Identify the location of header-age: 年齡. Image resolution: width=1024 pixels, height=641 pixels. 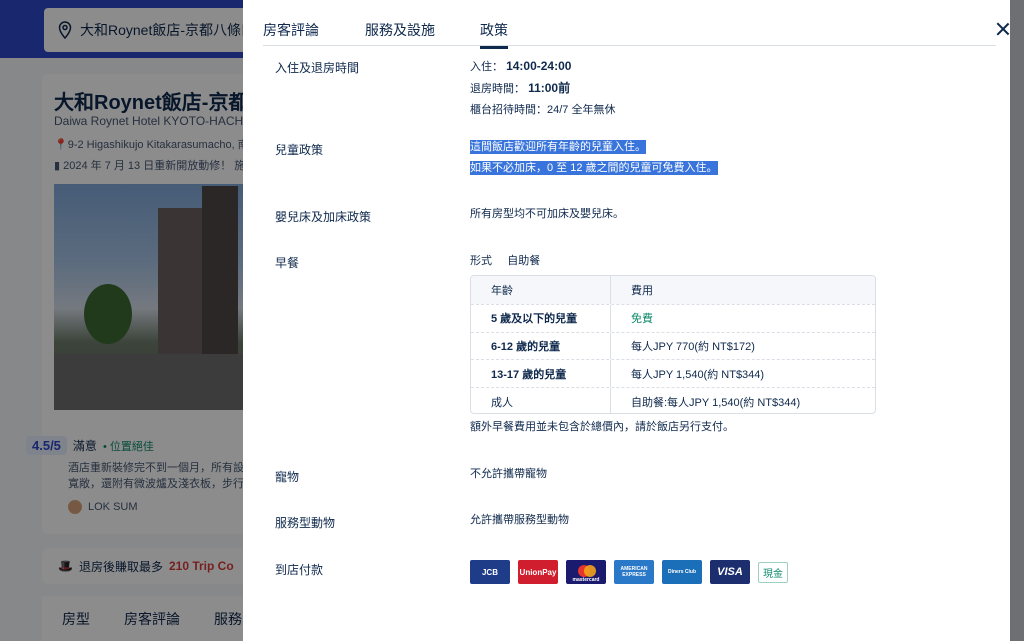
(541, 290).